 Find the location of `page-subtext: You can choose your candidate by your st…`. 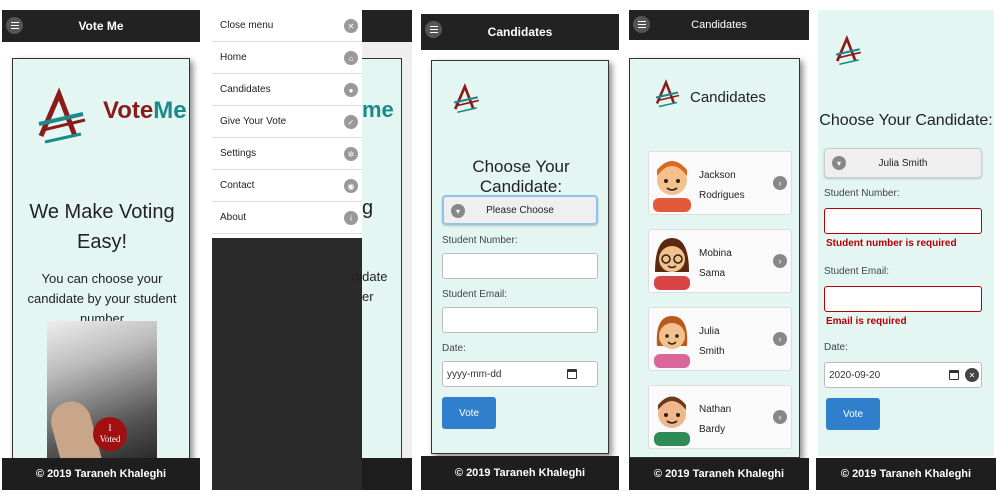

page-subtext: You can choose your candidate by your st… is located at coordinates (102, 298).